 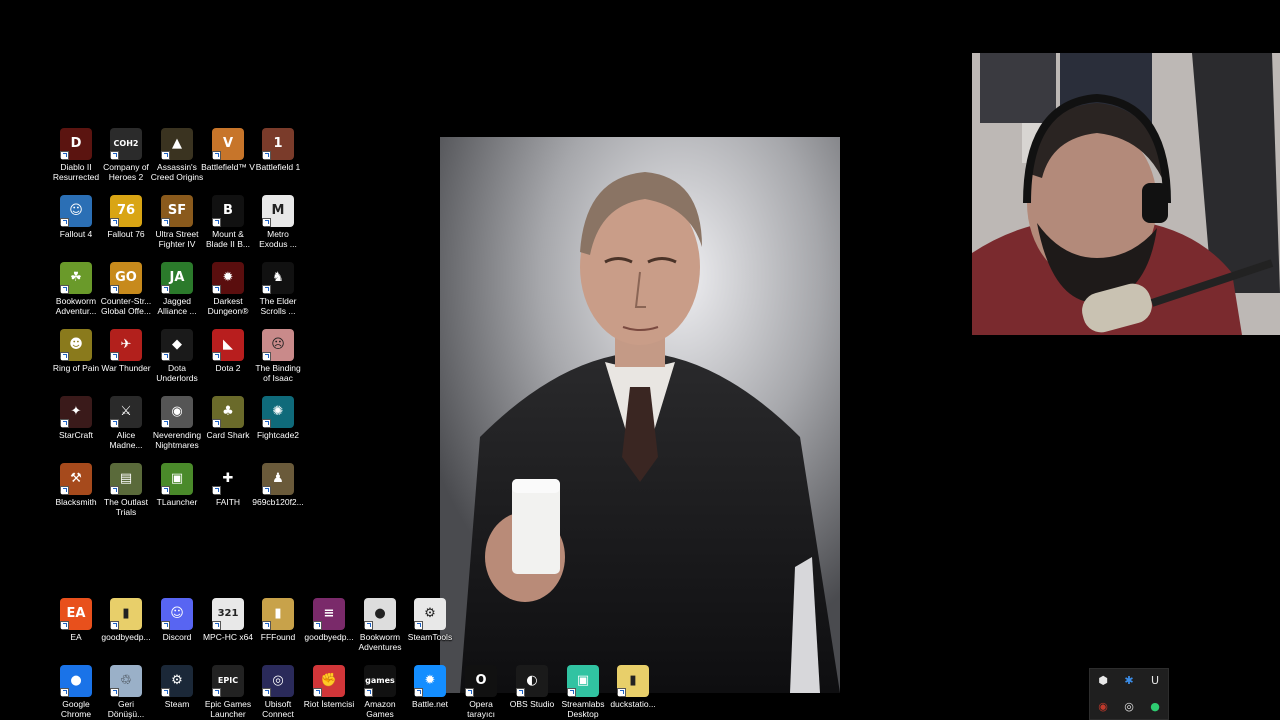 I want to click on desktop-shortcut: 321 MPC-HC x64, so click(x=228, y=620).